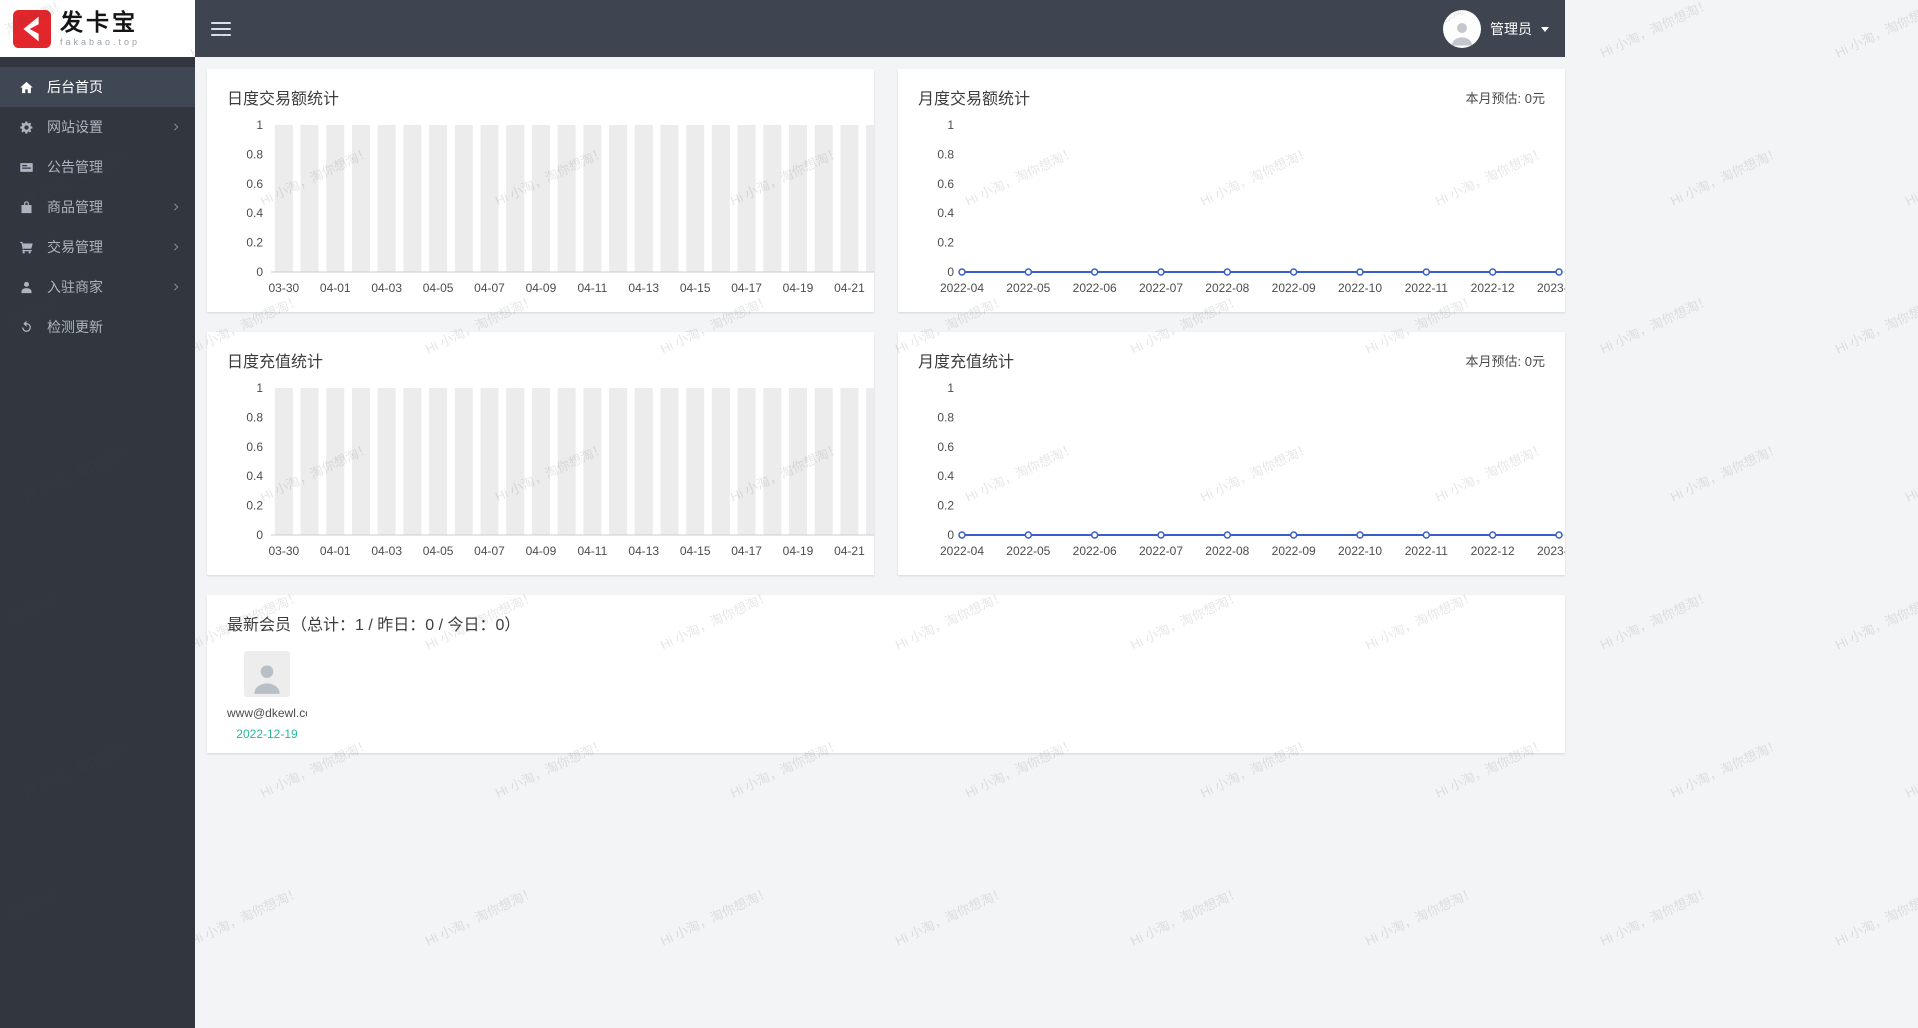  What do you see at coordinates (267, 674) in the screenshot?
I see `member-avatar-icon` at bounding box center [267, 674].